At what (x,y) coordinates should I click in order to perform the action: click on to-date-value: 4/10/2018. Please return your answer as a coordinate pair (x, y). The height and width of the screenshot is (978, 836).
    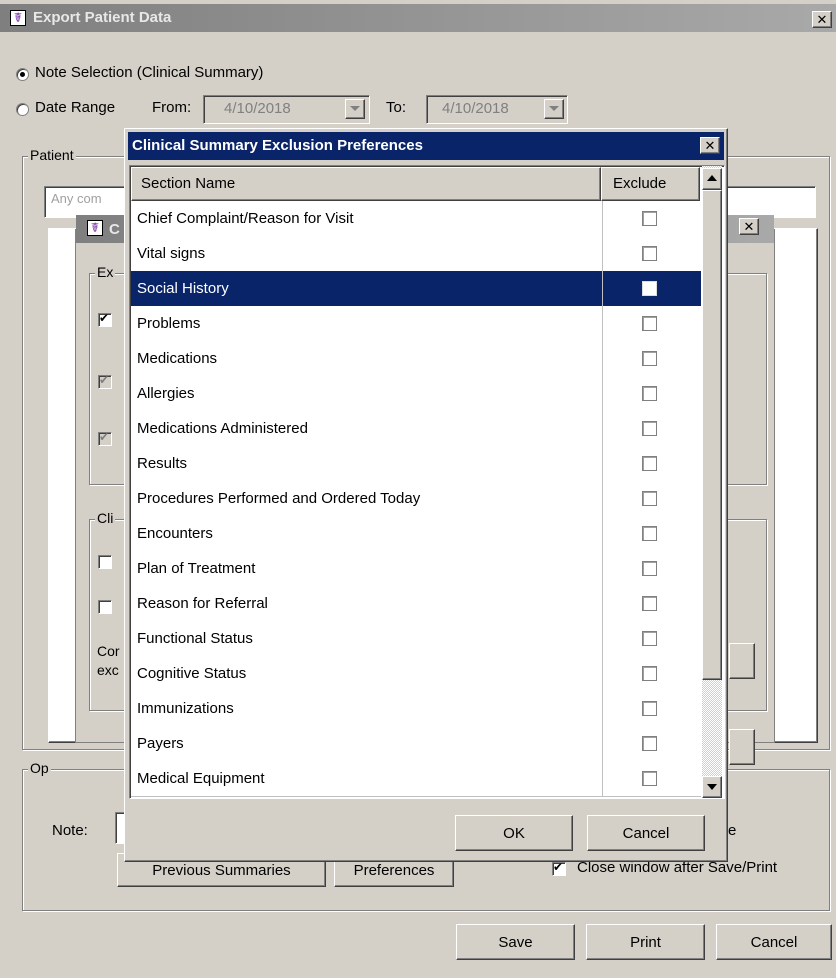
    Looking at the image, I should click on (475, 108).